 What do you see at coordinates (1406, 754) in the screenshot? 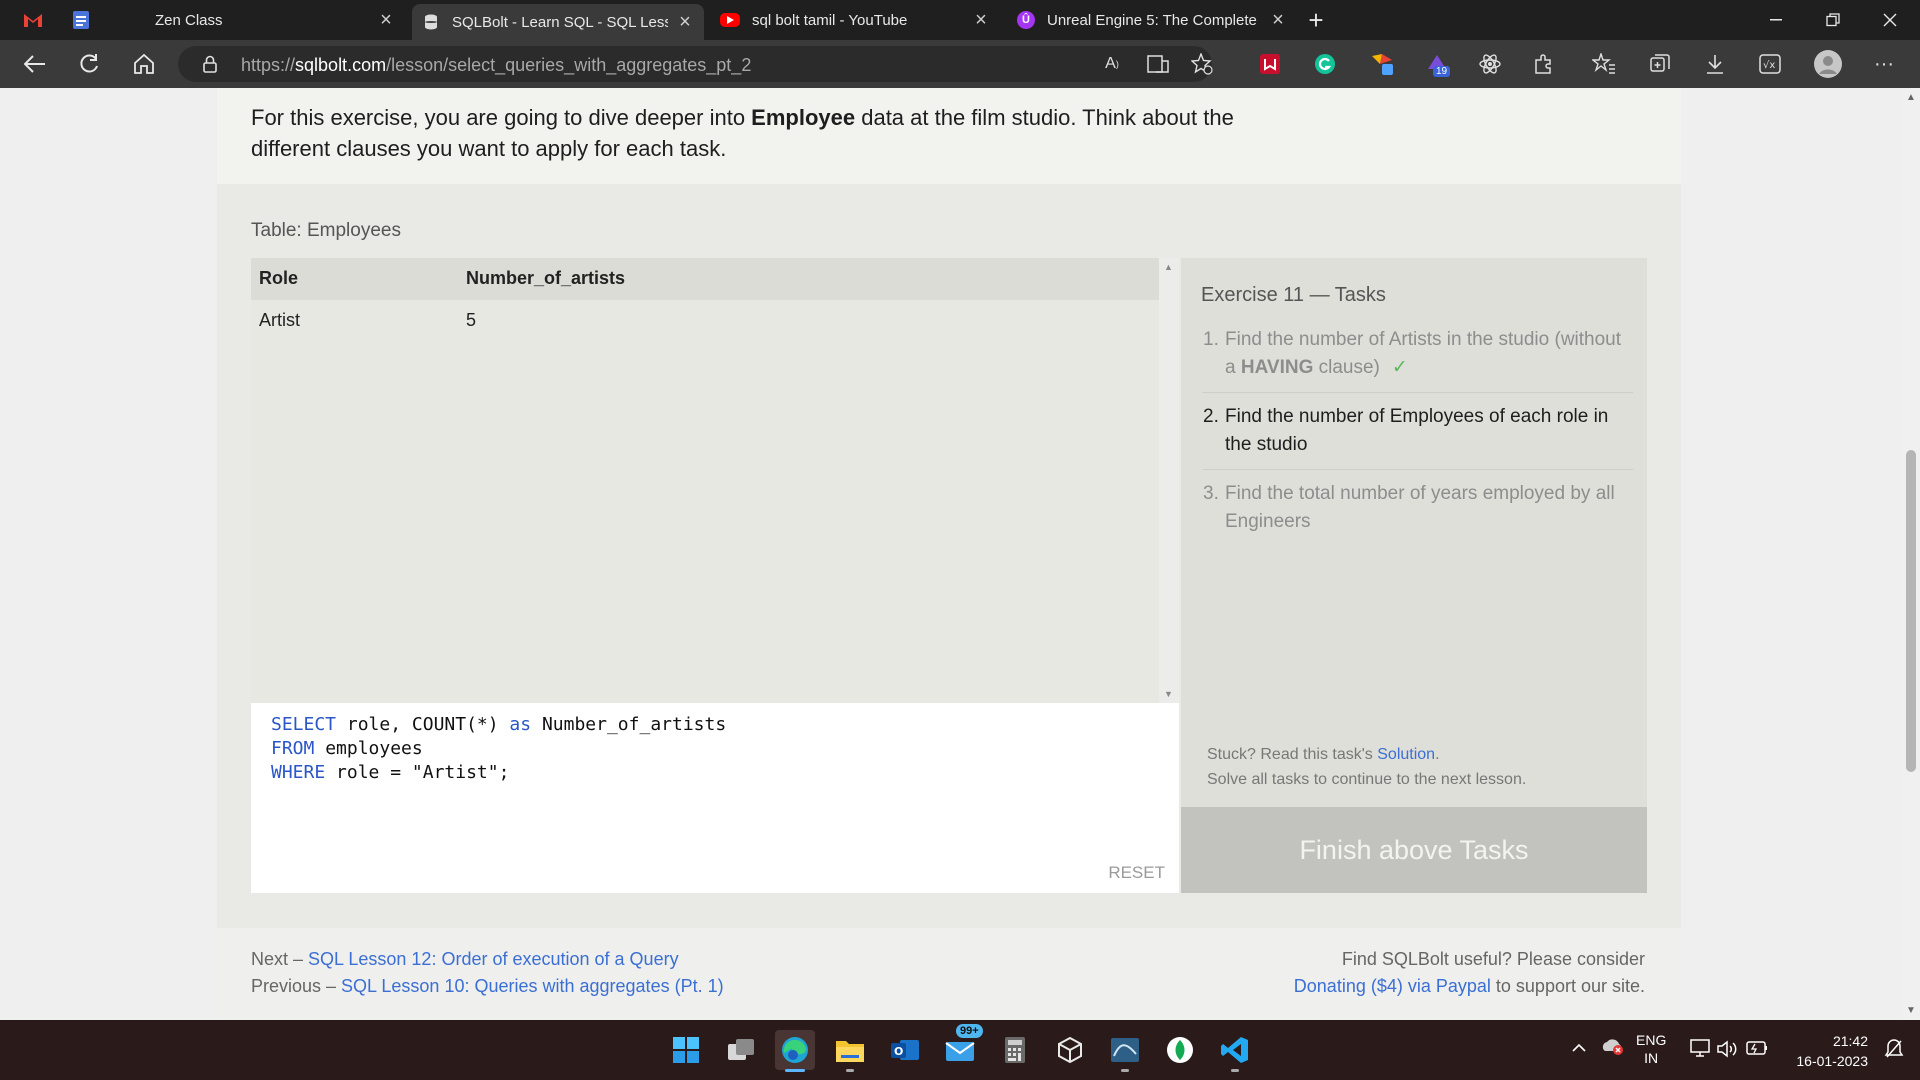
I see `solution-link: Solution` at bounding box center [1406, 754].